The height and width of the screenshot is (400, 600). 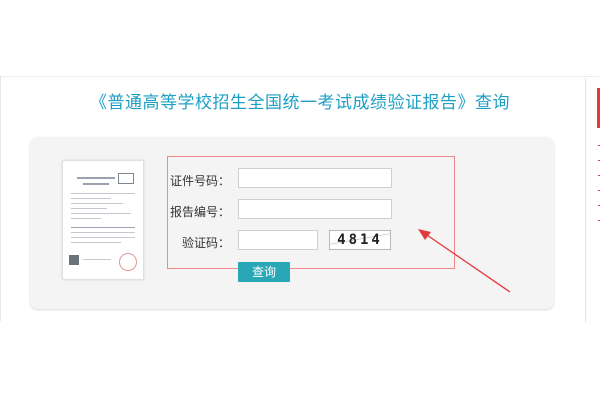 I want to click on annotation-arrow-icon, so click(x=464, y=261).